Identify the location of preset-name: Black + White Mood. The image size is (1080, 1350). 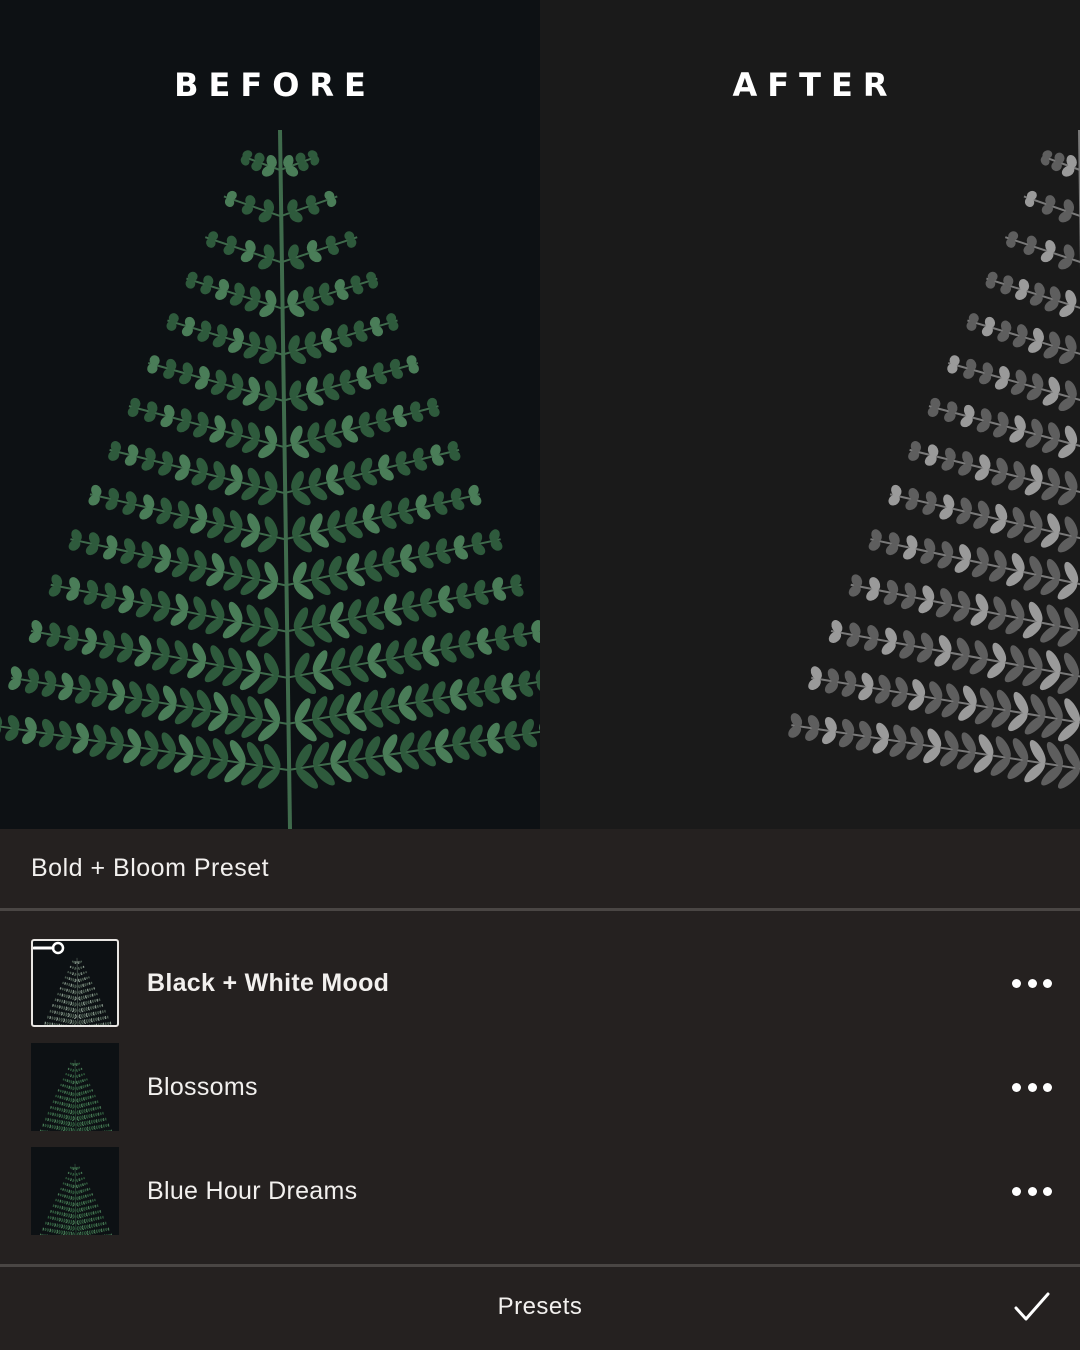
(268, 982).